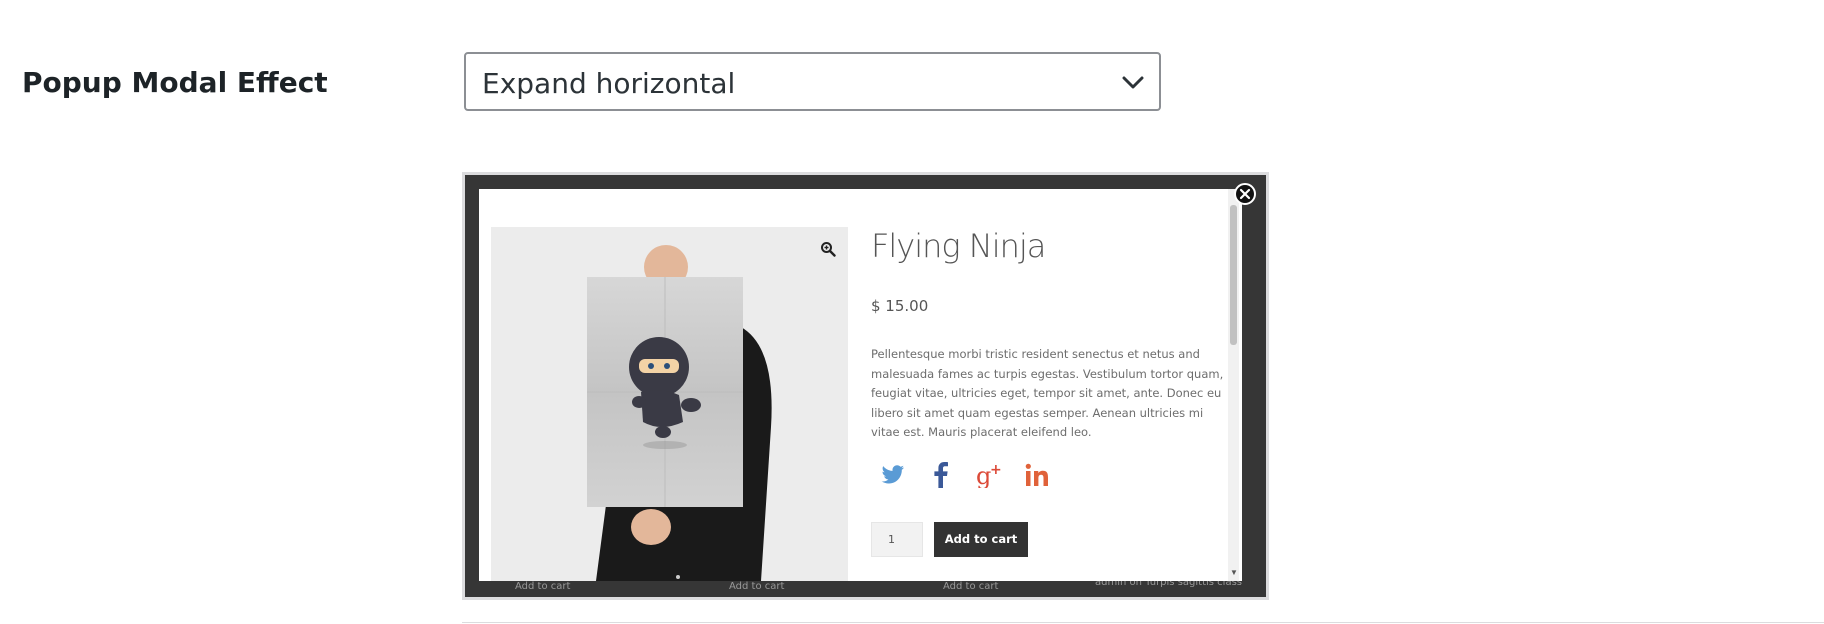 This screenshot has height=624, width=1824. I want to click on product-title: Flying Ninja, so click(958, 246).